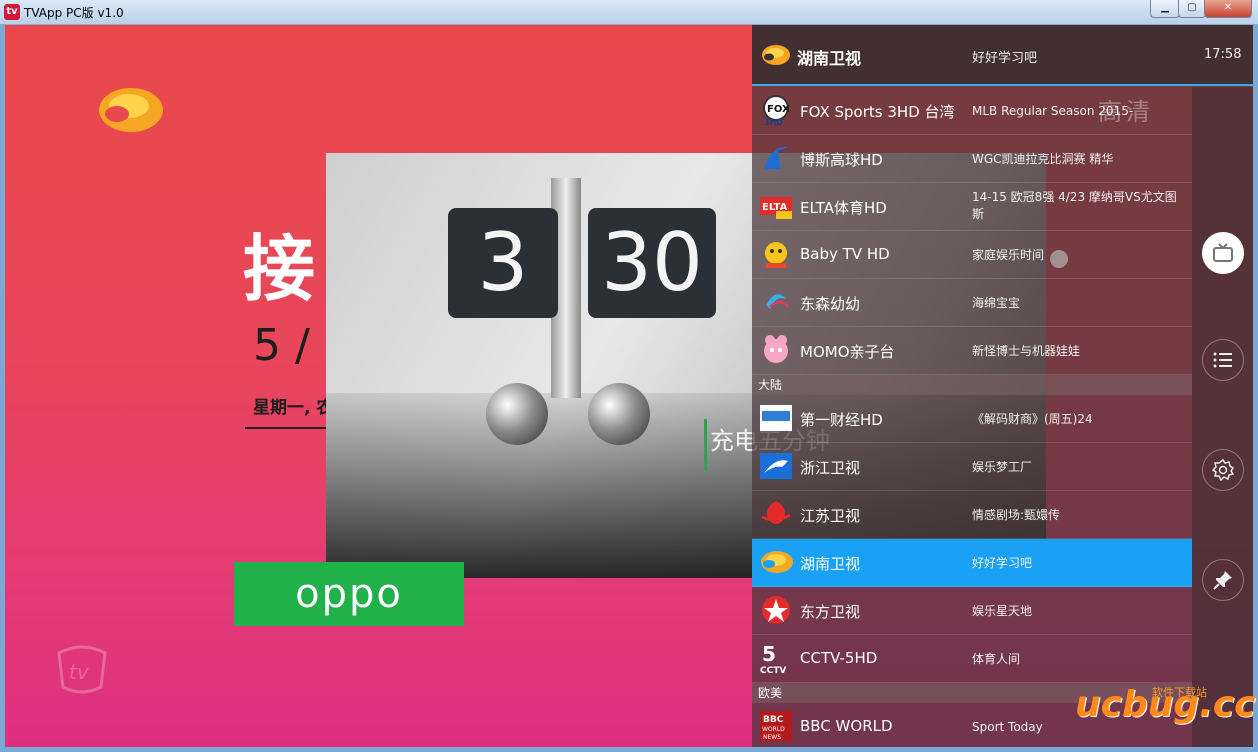  Describe the element at coordinates (841, 160) in the screenshot. I see `channel-name: 博斯高球HD` at that location.